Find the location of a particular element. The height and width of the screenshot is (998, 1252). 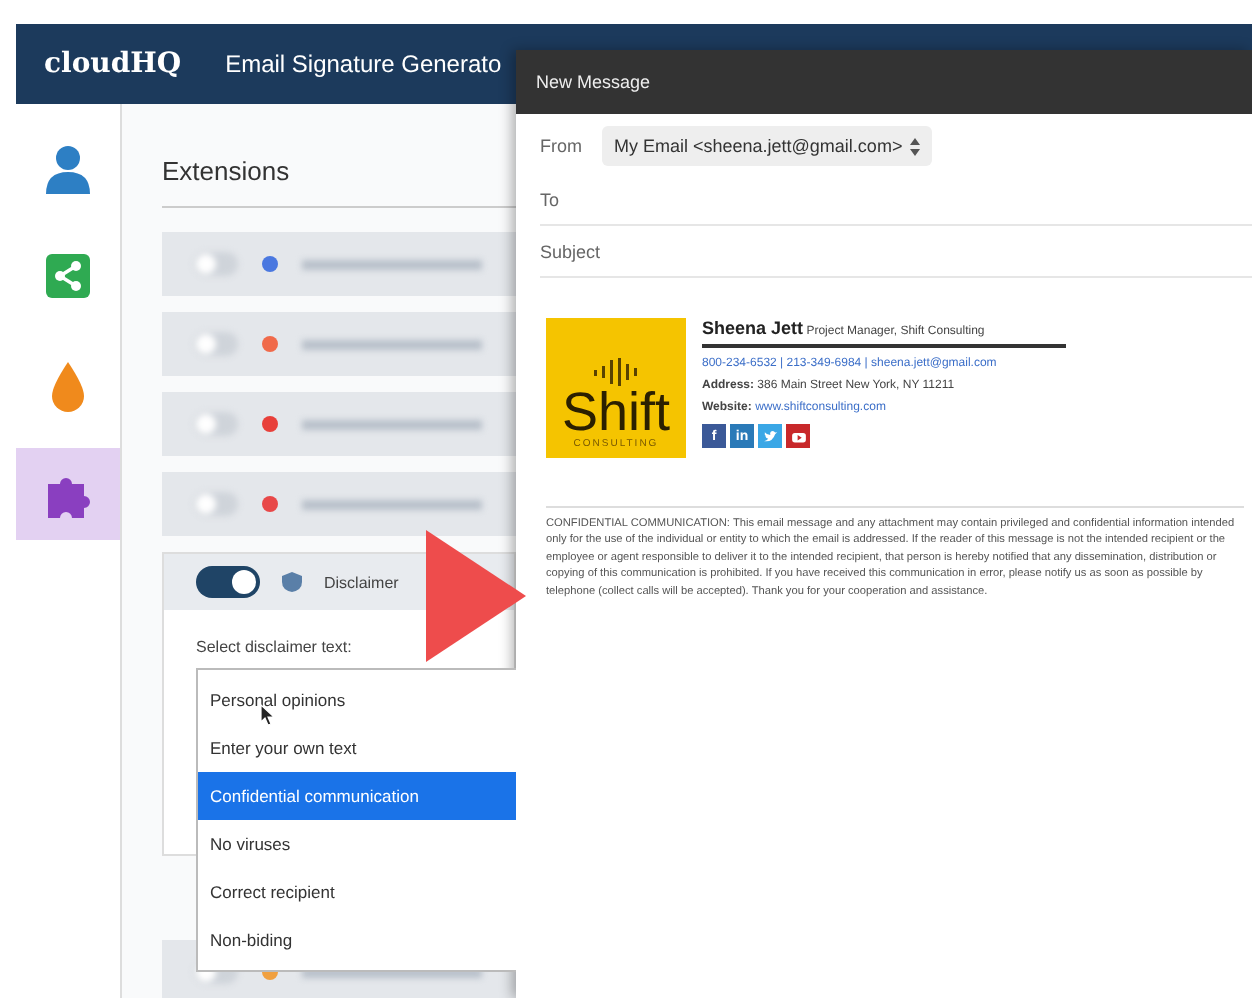

section-title: Extensions is located at coordinates (226, 171).